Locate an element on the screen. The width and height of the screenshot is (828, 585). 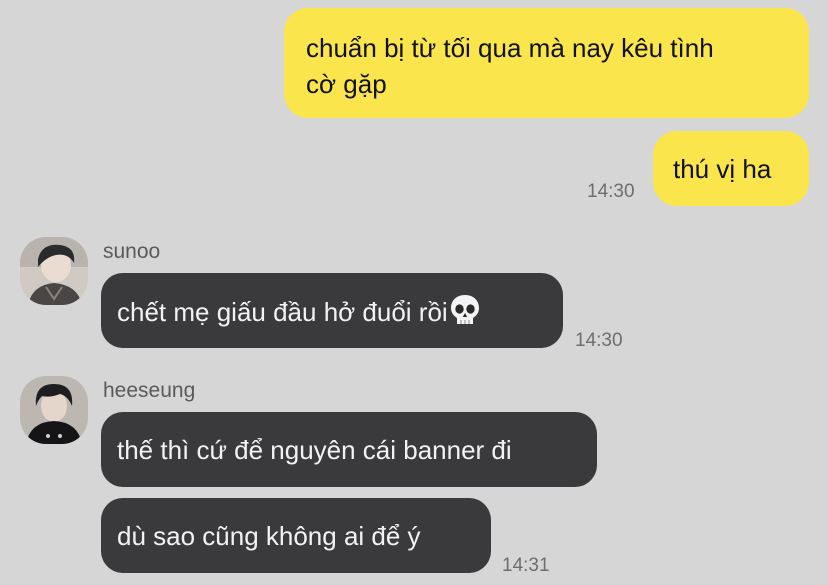
message-text-line: chuẩn bị từ tối qua mà nay kêu tình is located at coordinates (510, 48).